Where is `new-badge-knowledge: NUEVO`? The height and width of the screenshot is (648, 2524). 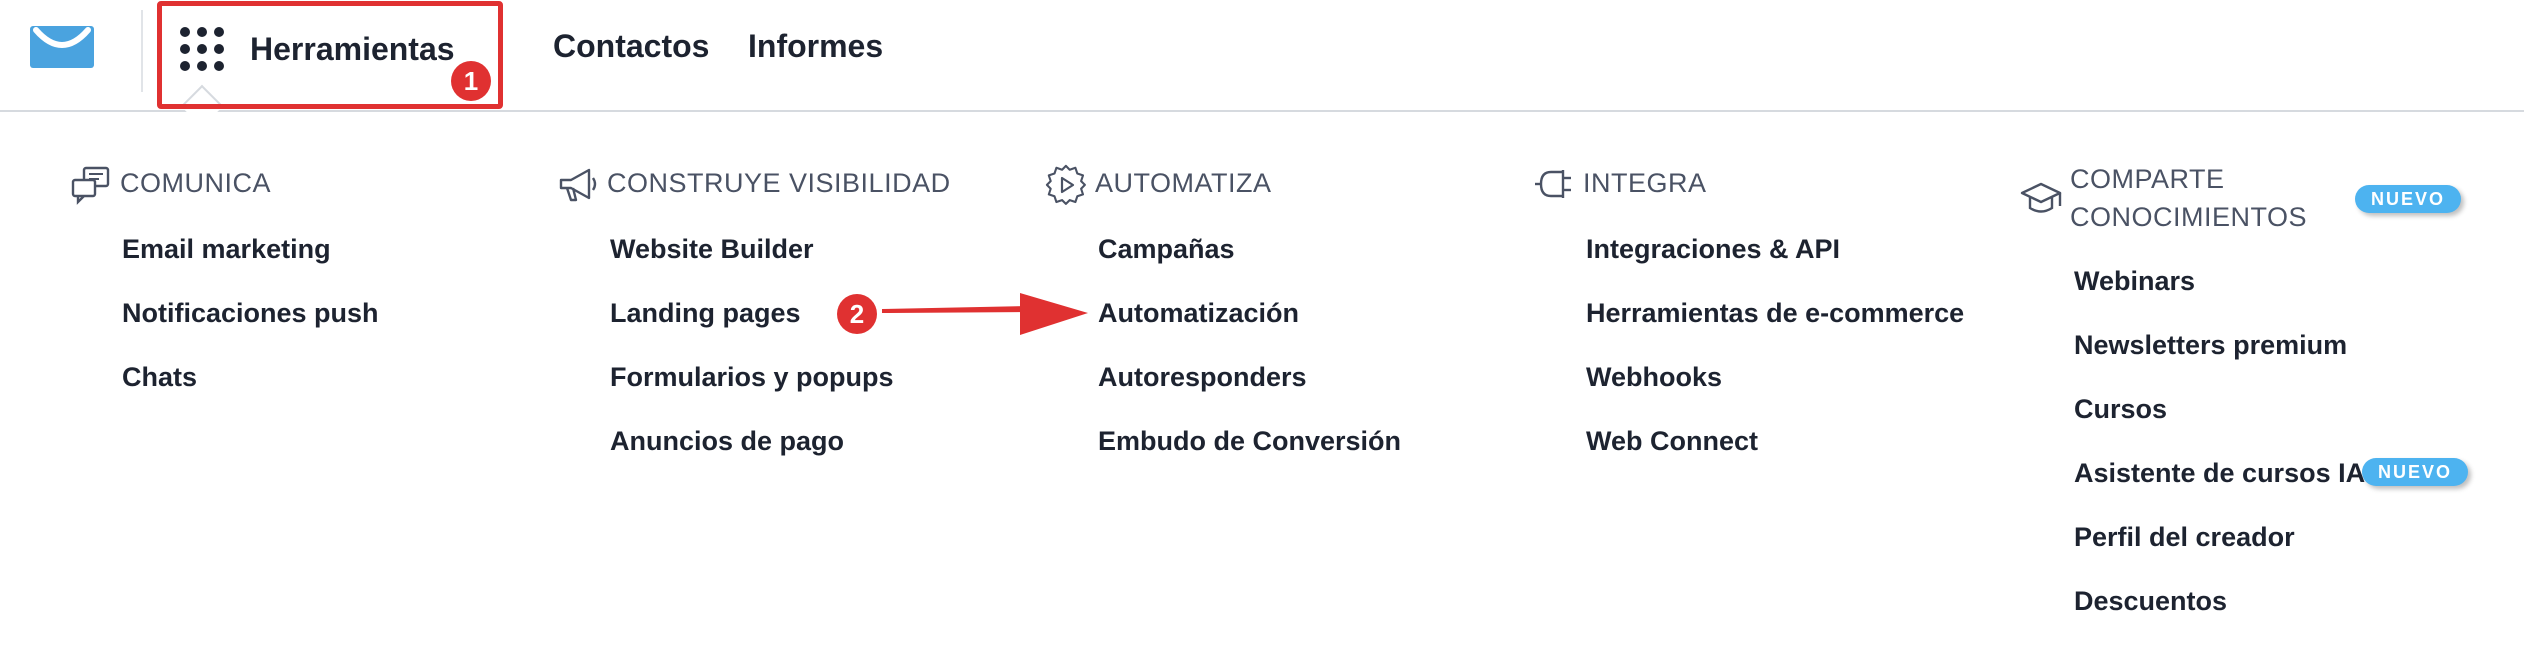
new-badge-knowledge: NUEVO is located at coordinates (2408, 199).